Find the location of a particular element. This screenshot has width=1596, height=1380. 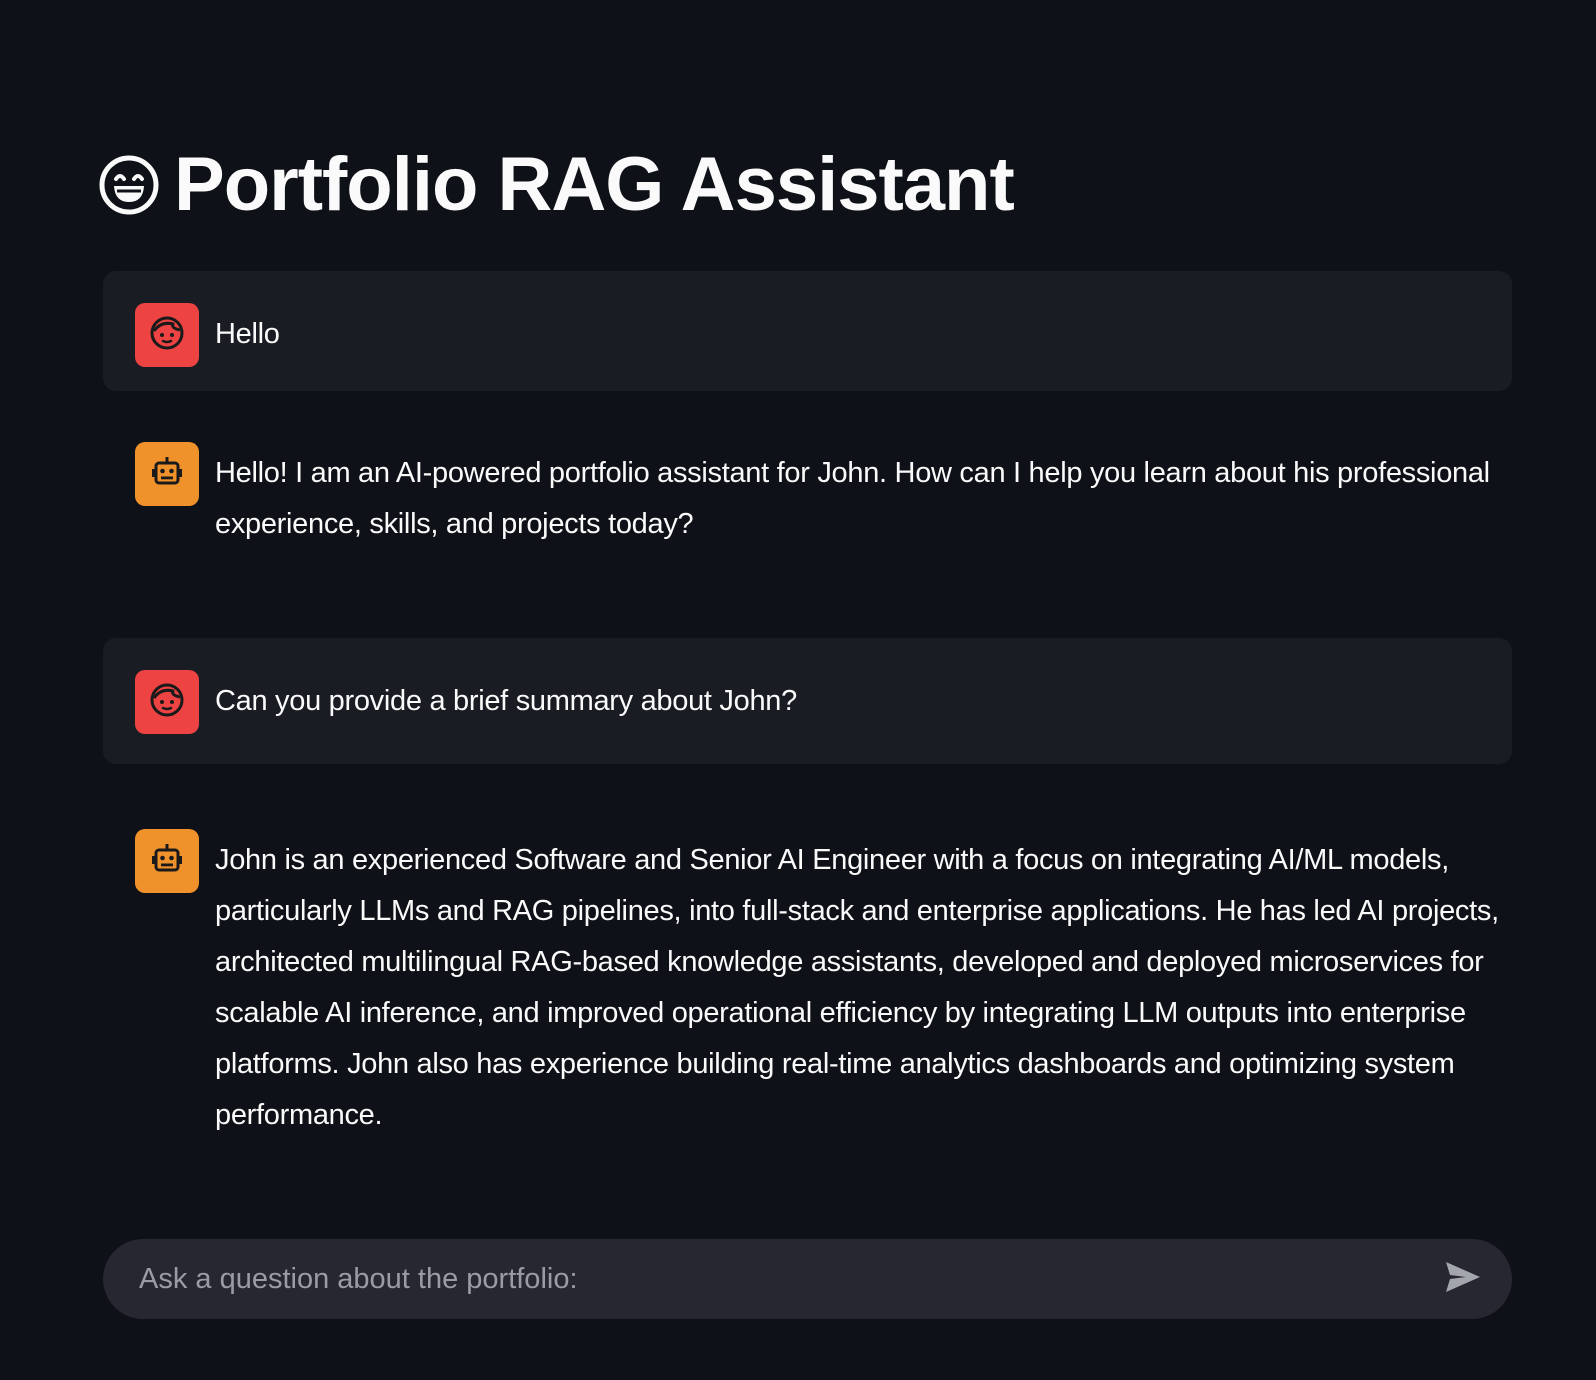

page-title: Portfolio RAG Assistant is located at coordinates (594, 184).